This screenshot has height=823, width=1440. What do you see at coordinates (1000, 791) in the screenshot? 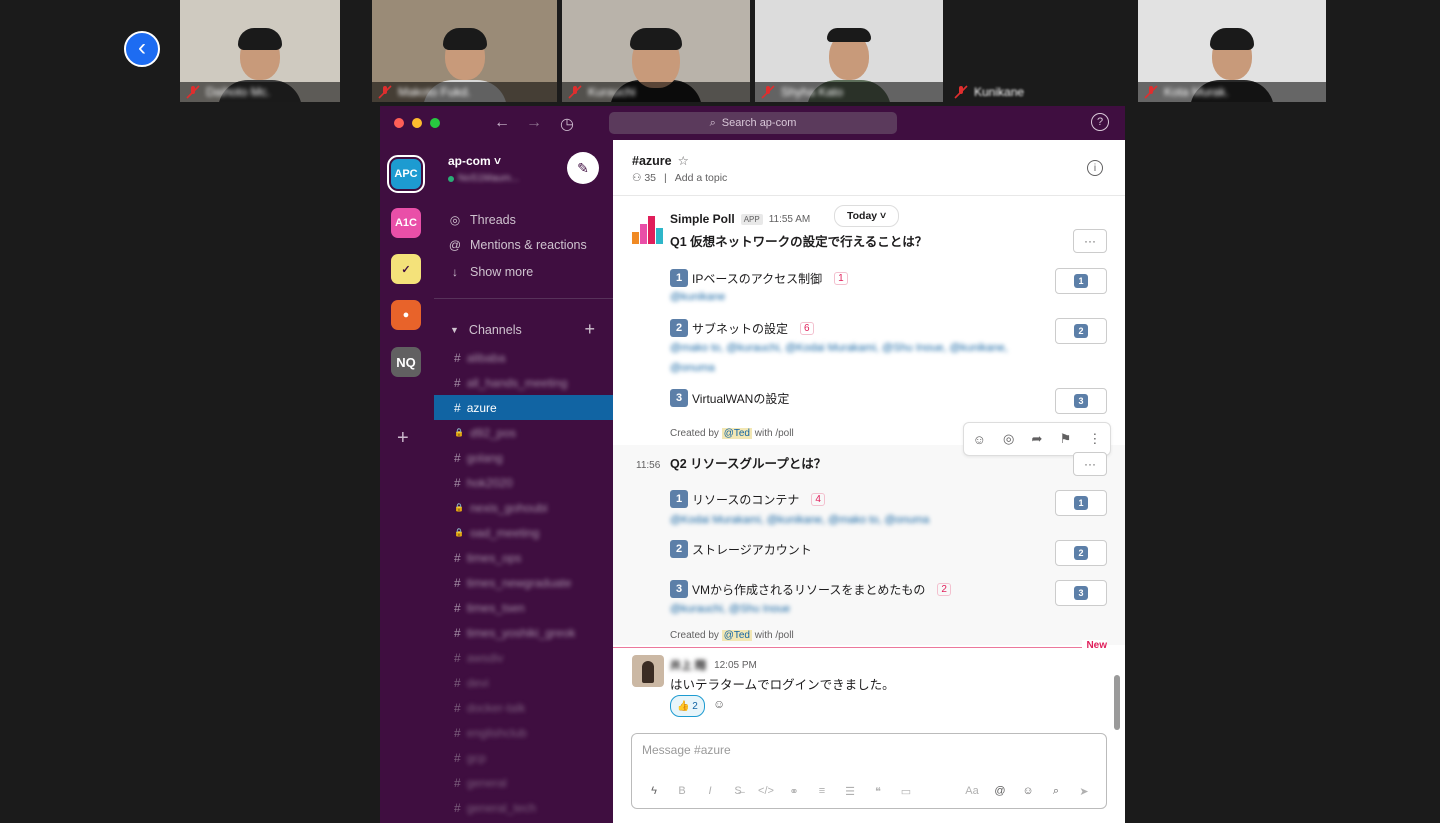
I see `mention-icon: @` at bounding box center [1000, 791].